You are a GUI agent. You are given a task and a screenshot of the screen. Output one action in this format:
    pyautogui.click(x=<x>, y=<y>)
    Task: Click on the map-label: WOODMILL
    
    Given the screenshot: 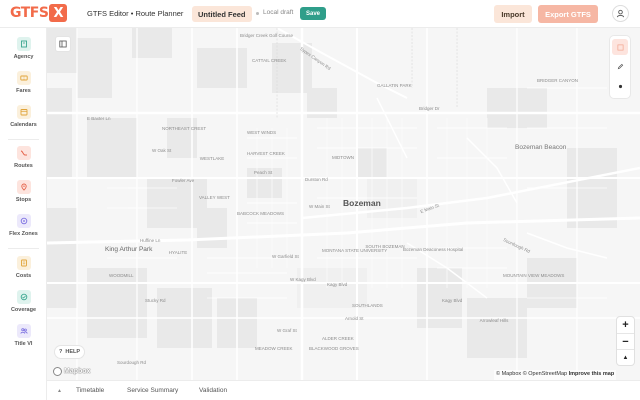 What is the action you would take?
    pyautogui.click(x=121, y=275)
    